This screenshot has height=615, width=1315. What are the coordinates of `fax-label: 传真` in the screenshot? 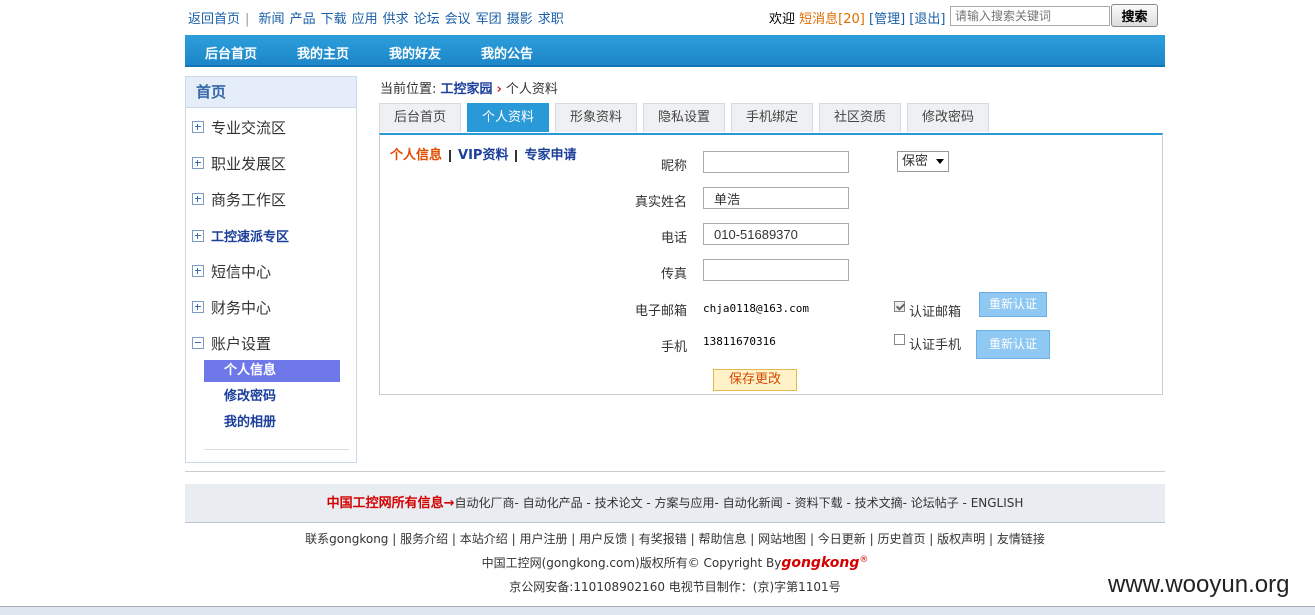 It's located at (673, 274).